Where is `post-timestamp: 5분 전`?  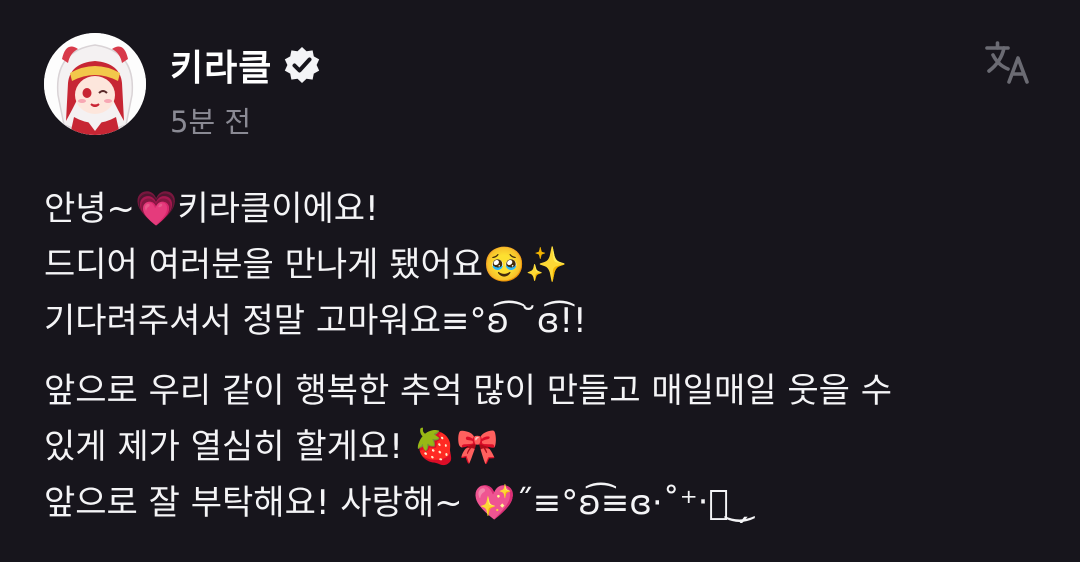 post-timestamp: 5분 전 is located at coordinates (211, 122).